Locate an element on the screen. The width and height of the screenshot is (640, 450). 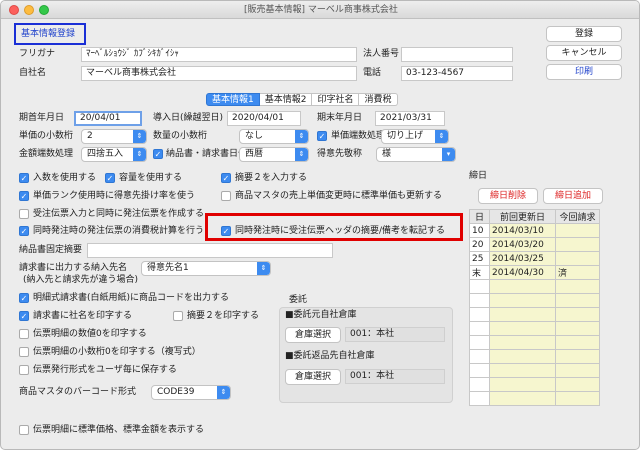
copy-memo-highlight-box is located at coordinates (334, 227).